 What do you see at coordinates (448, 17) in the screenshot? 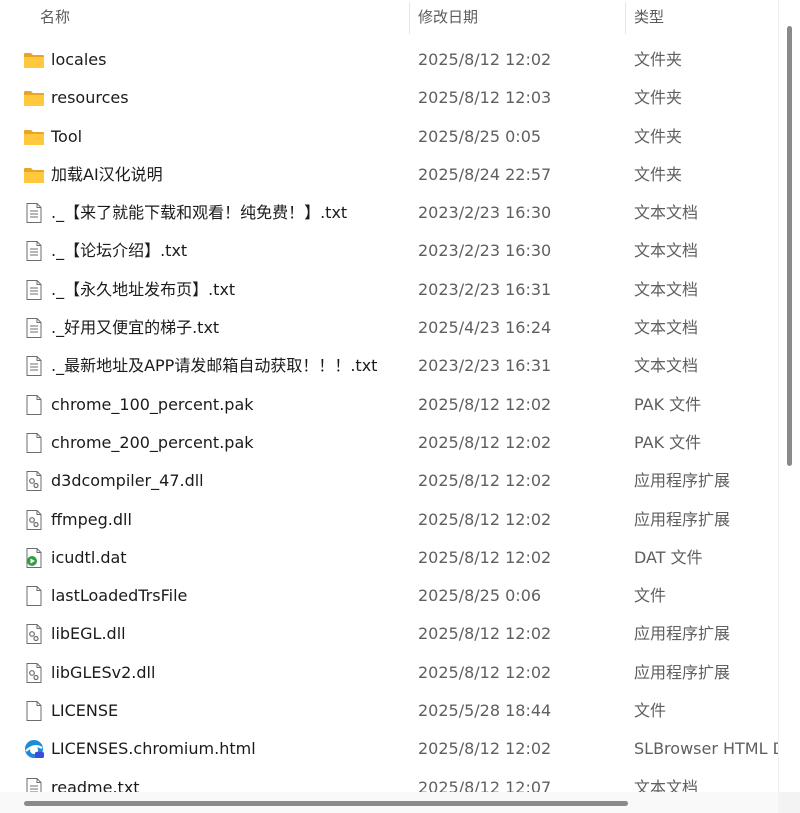
I see `column-header-date-modified: 修改日期` at bounding box center [448, 17].